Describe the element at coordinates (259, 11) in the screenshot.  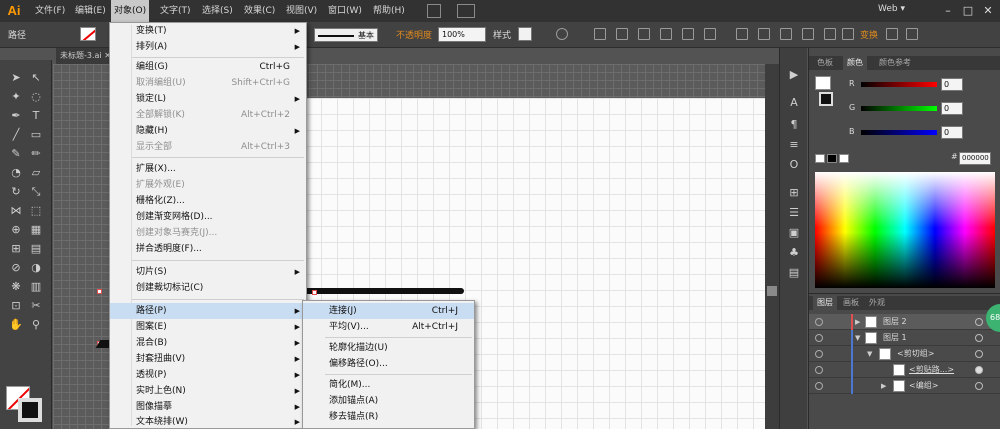
I see `menu-effect: 效果(C)` at that location.